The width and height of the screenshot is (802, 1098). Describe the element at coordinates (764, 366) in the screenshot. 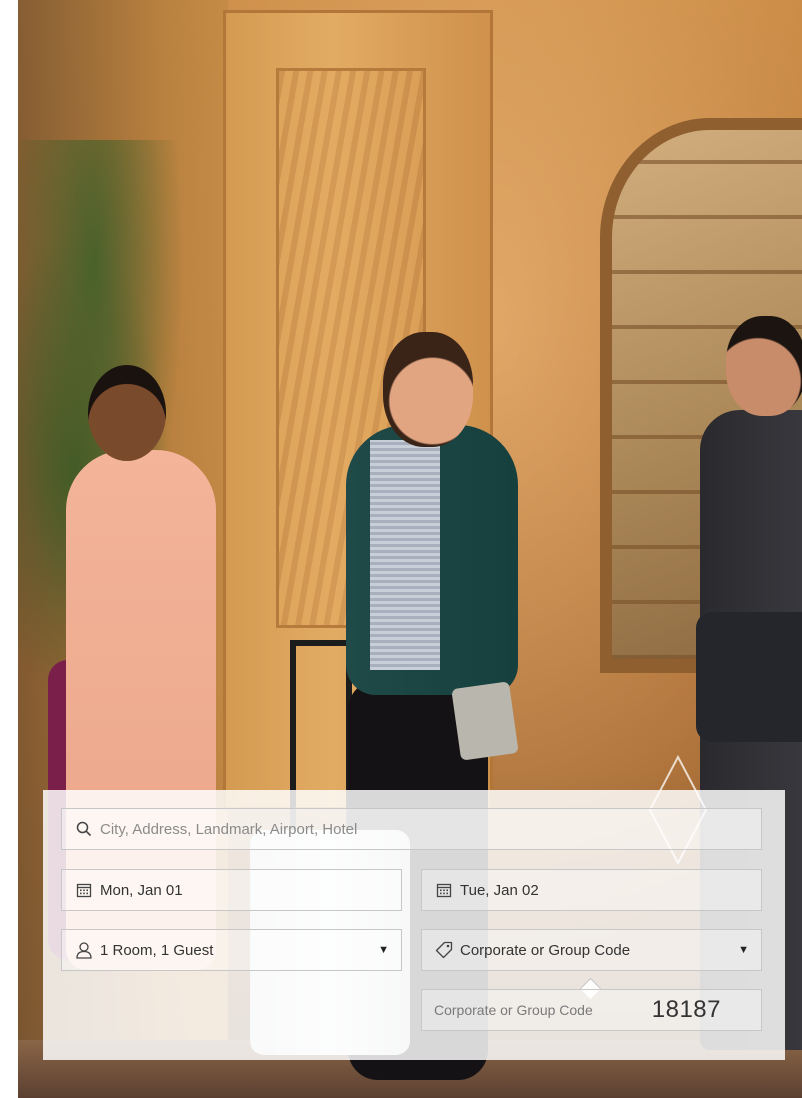

I see `guest-right-head` at that location.